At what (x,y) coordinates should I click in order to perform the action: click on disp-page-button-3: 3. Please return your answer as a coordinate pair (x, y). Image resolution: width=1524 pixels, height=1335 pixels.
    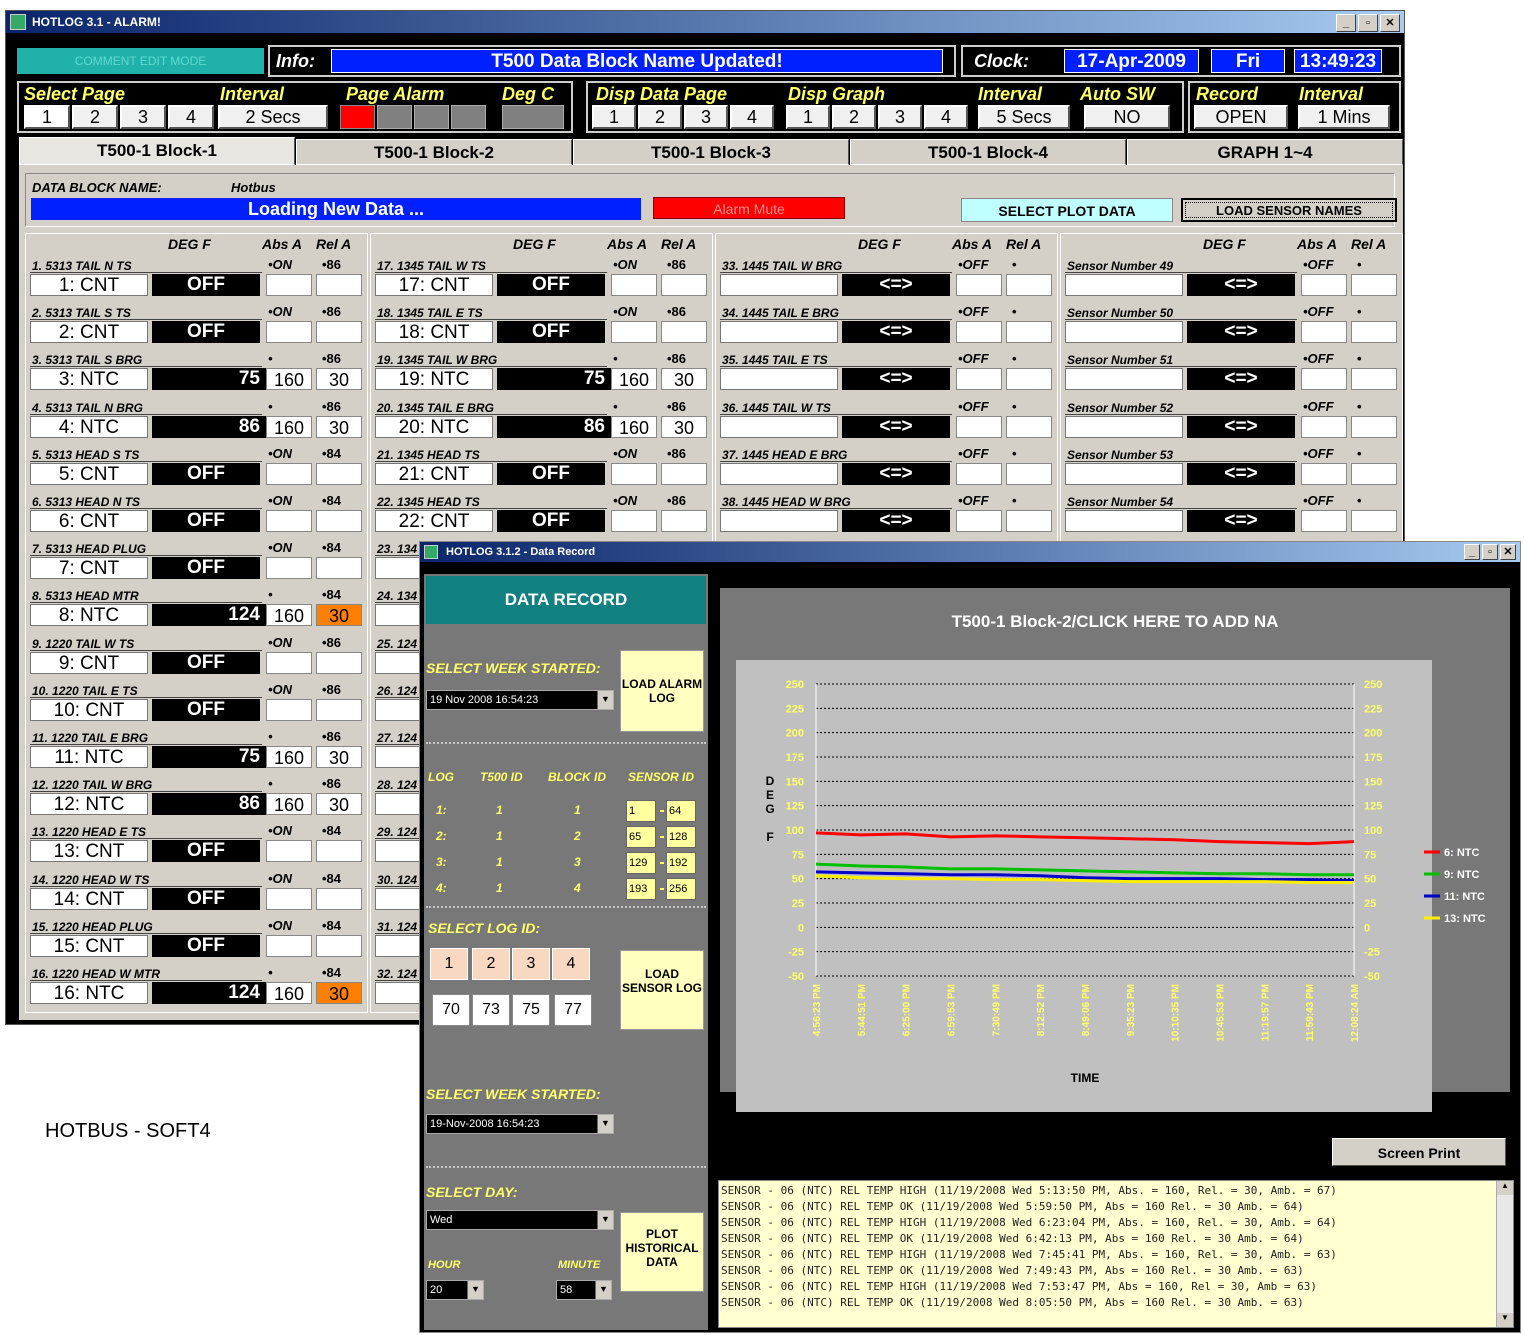
    Looking at the image, I should click on (706, 117).